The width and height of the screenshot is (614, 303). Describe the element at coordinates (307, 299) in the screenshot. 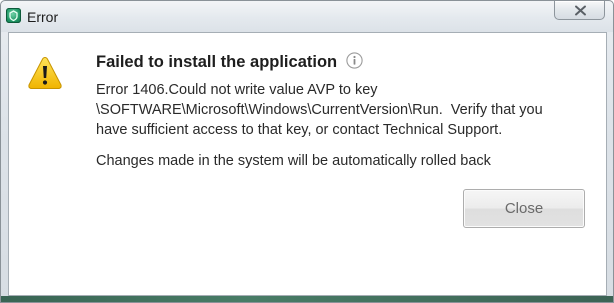

I see `bottom-border-strip` at that location.